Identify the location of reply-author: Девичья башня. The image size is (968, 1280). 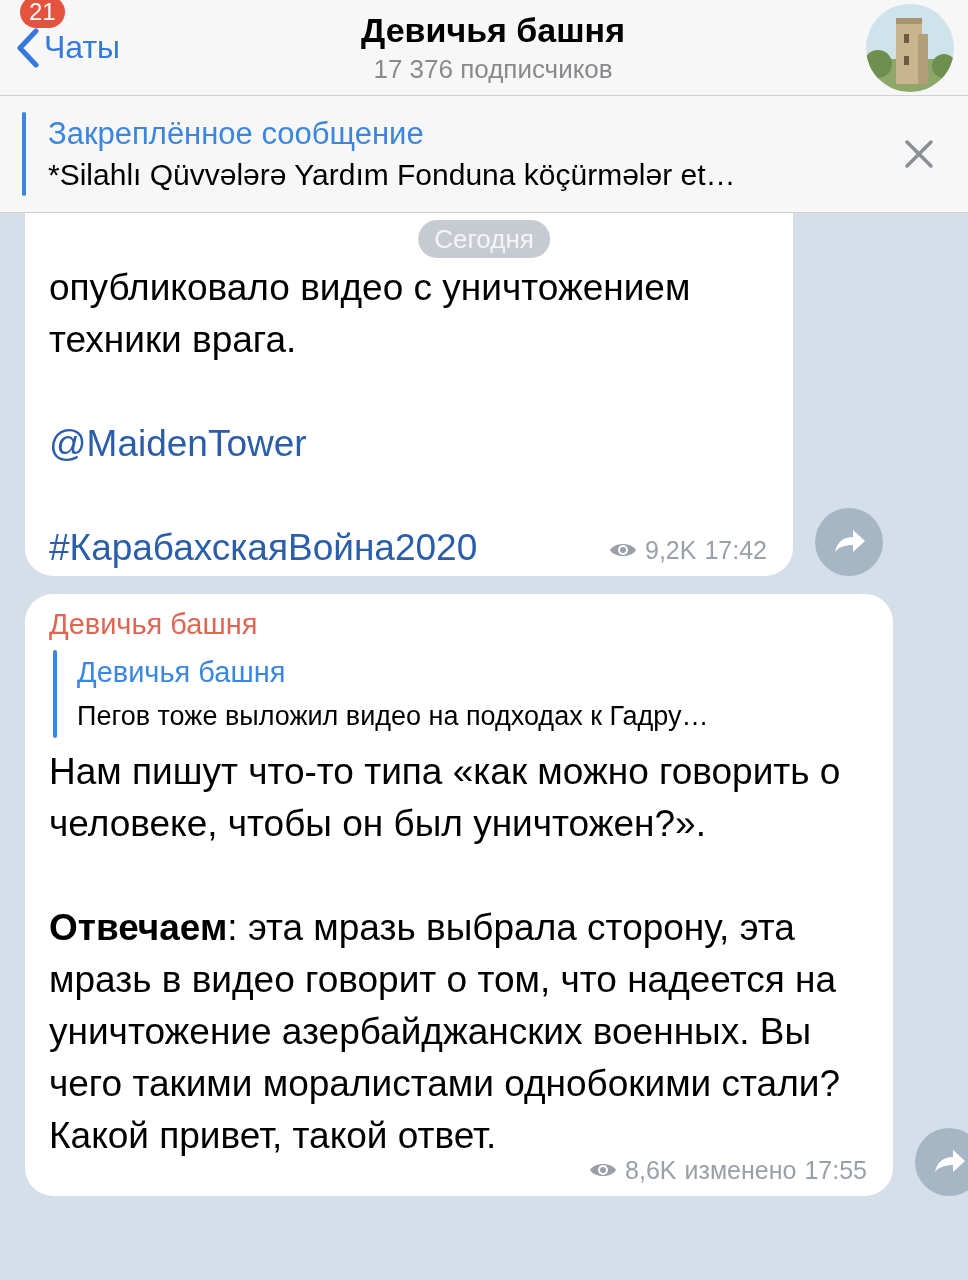
(393, 672).